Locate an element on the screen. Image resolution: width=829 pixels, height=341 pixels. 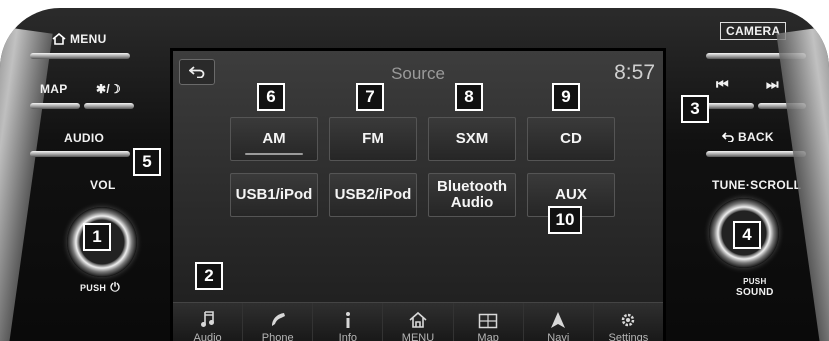
callout-3: 3 is located at coordinates (695, 109).